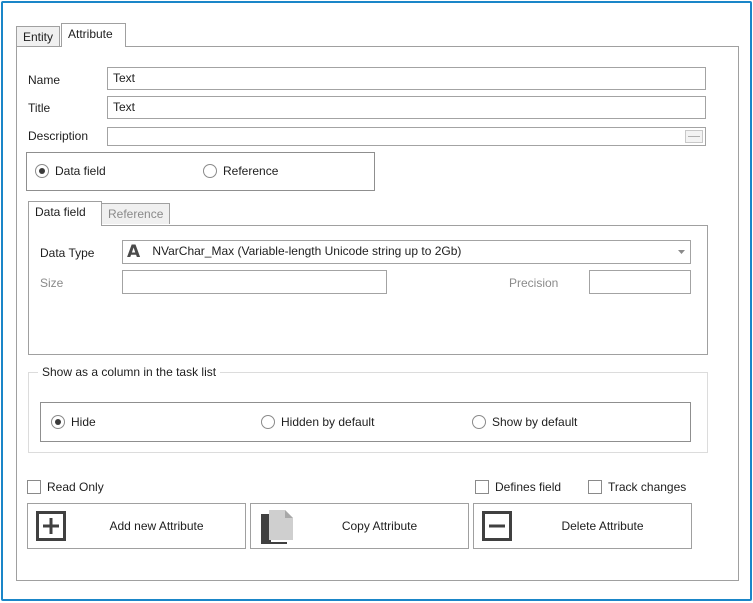  I want to click on size-input, so click(254, 282).